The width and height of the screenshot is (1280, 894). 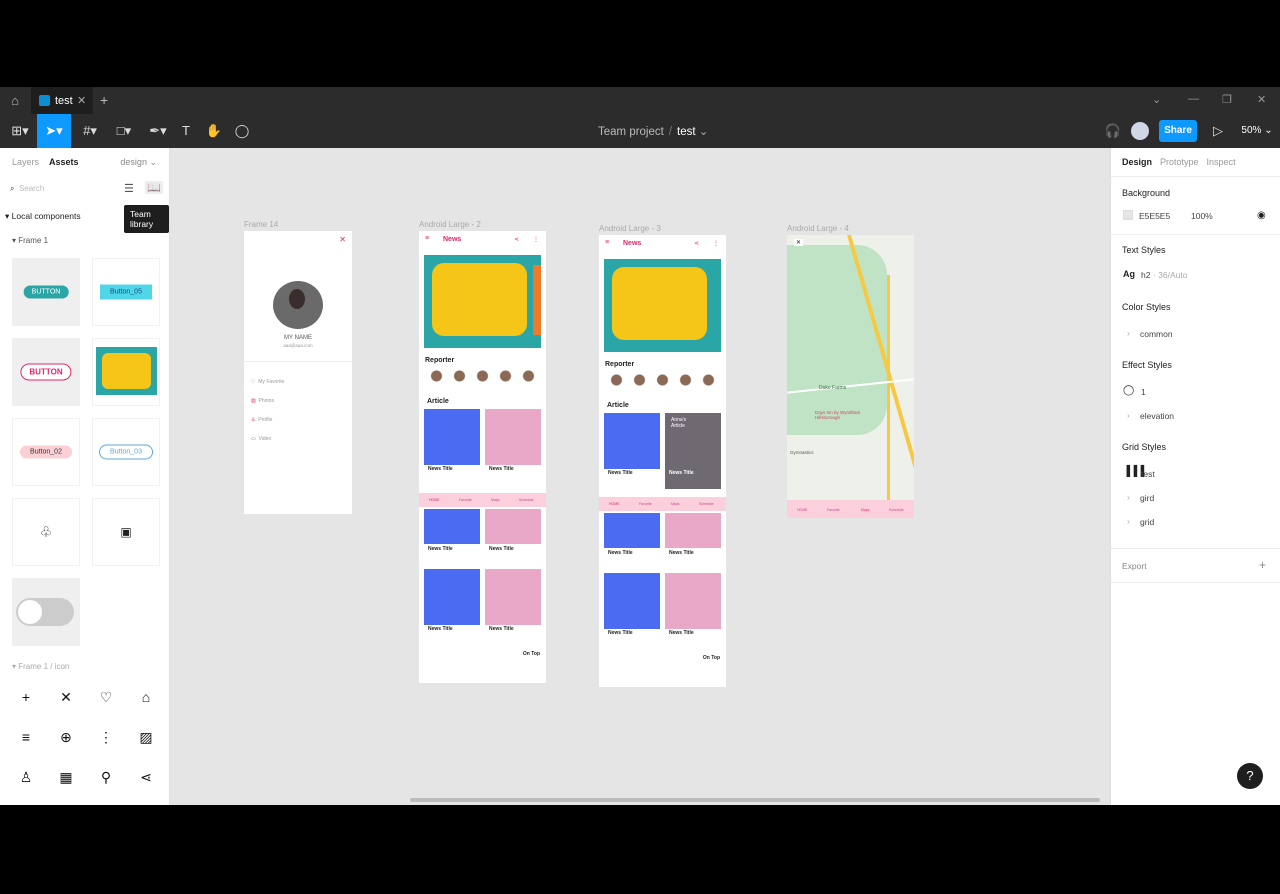 What do you see at coordinates (1137, 162) in the screenshot?
I see `tab-design: Design` at bounding box center [1137, 162].